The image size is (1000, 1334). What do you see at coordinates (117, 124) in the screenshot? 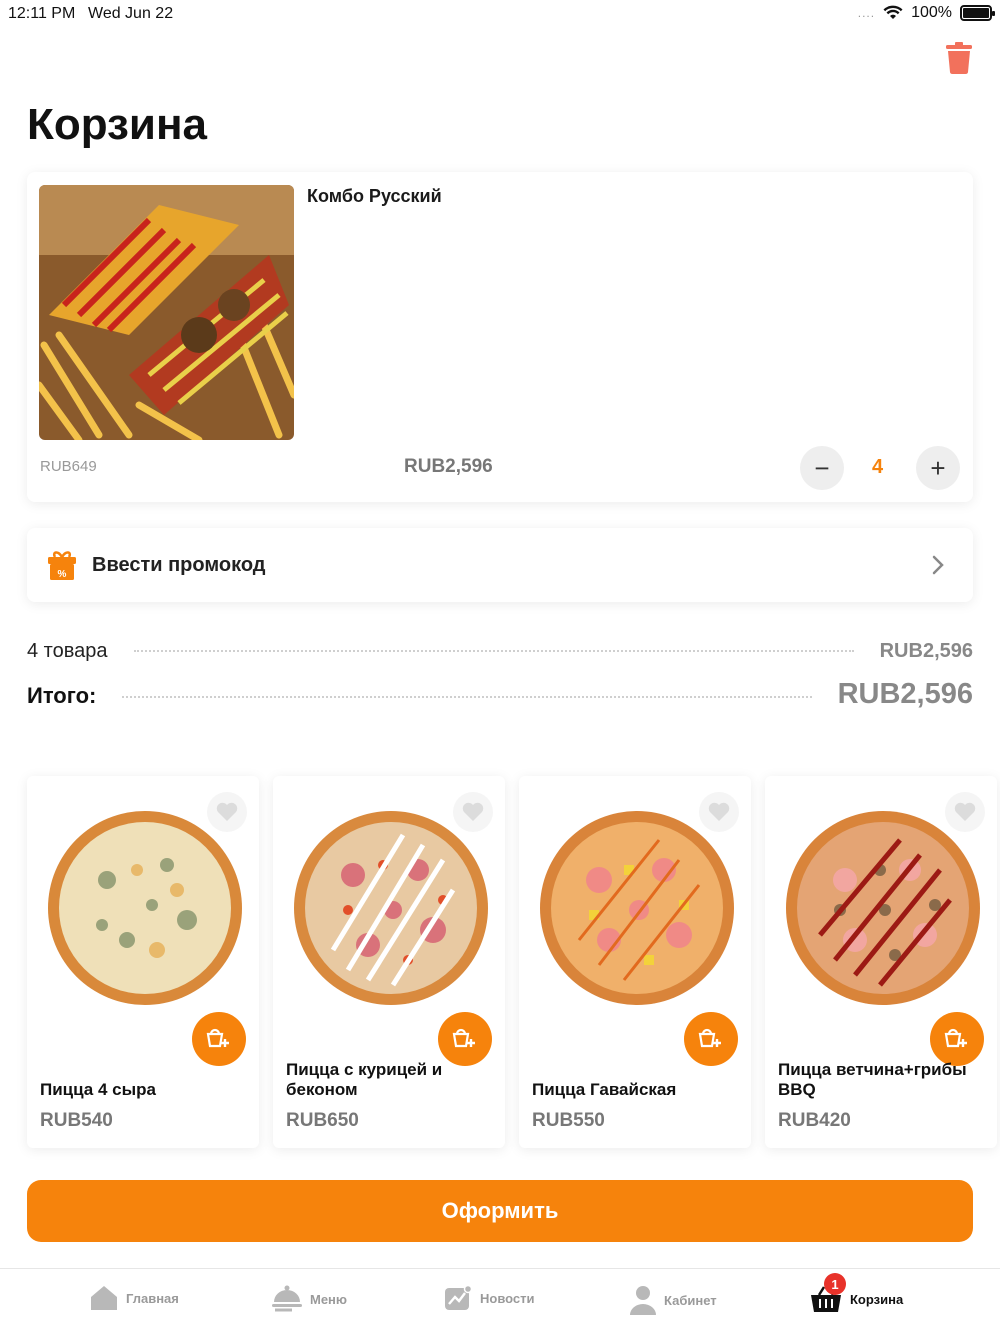
I see `page-title: Корзина` at bounding box center [117, 124].